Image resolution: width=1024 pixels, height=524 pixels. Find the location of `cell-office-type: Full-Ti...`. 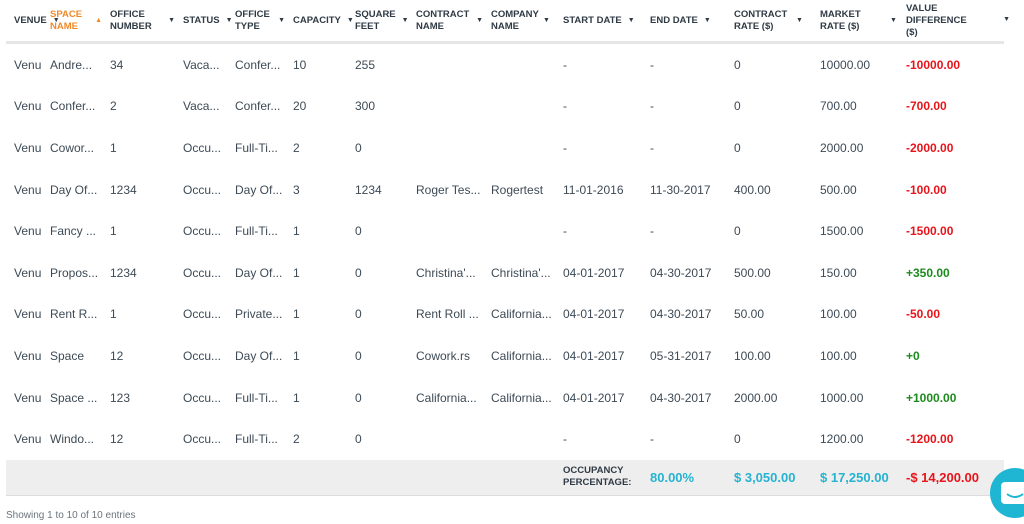

cell-office-type: Full-Ti... is located at coordinates (256, 147).